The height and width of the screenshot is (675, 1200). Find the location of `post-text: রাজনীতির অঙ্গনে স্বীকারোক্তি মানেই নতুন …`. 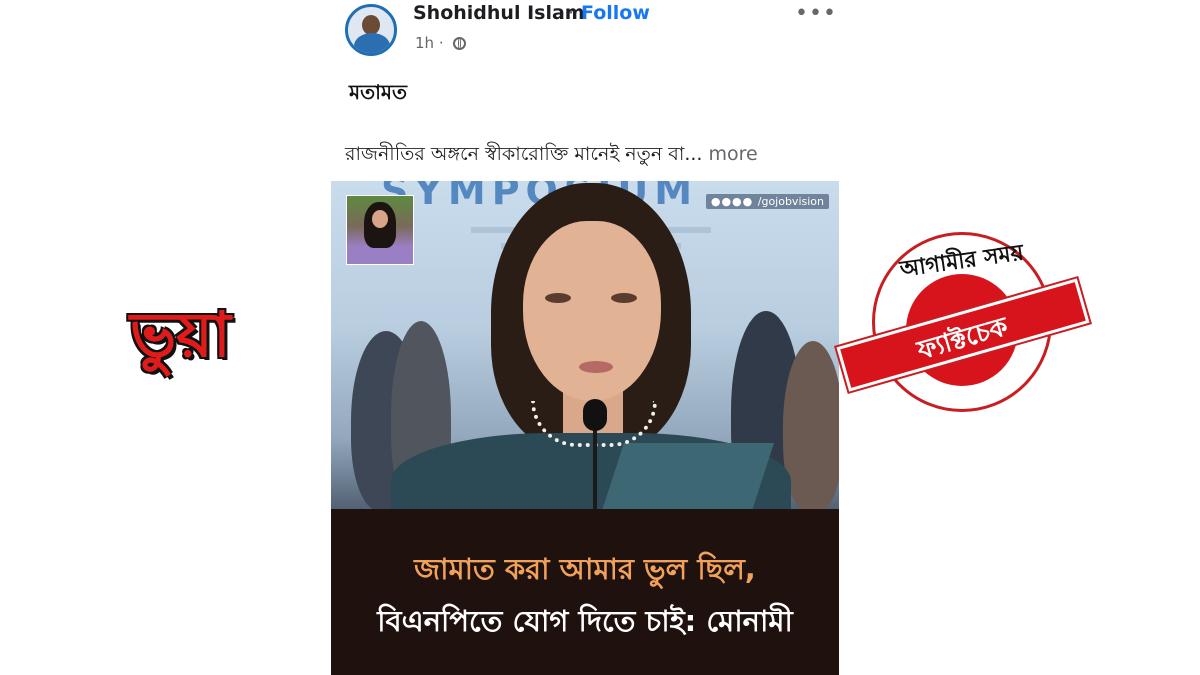

post-text: রাজনীতির অঙ্গনে স্বীকারোক্তি মানেই নতুন … is located at coordinates (551, 156).